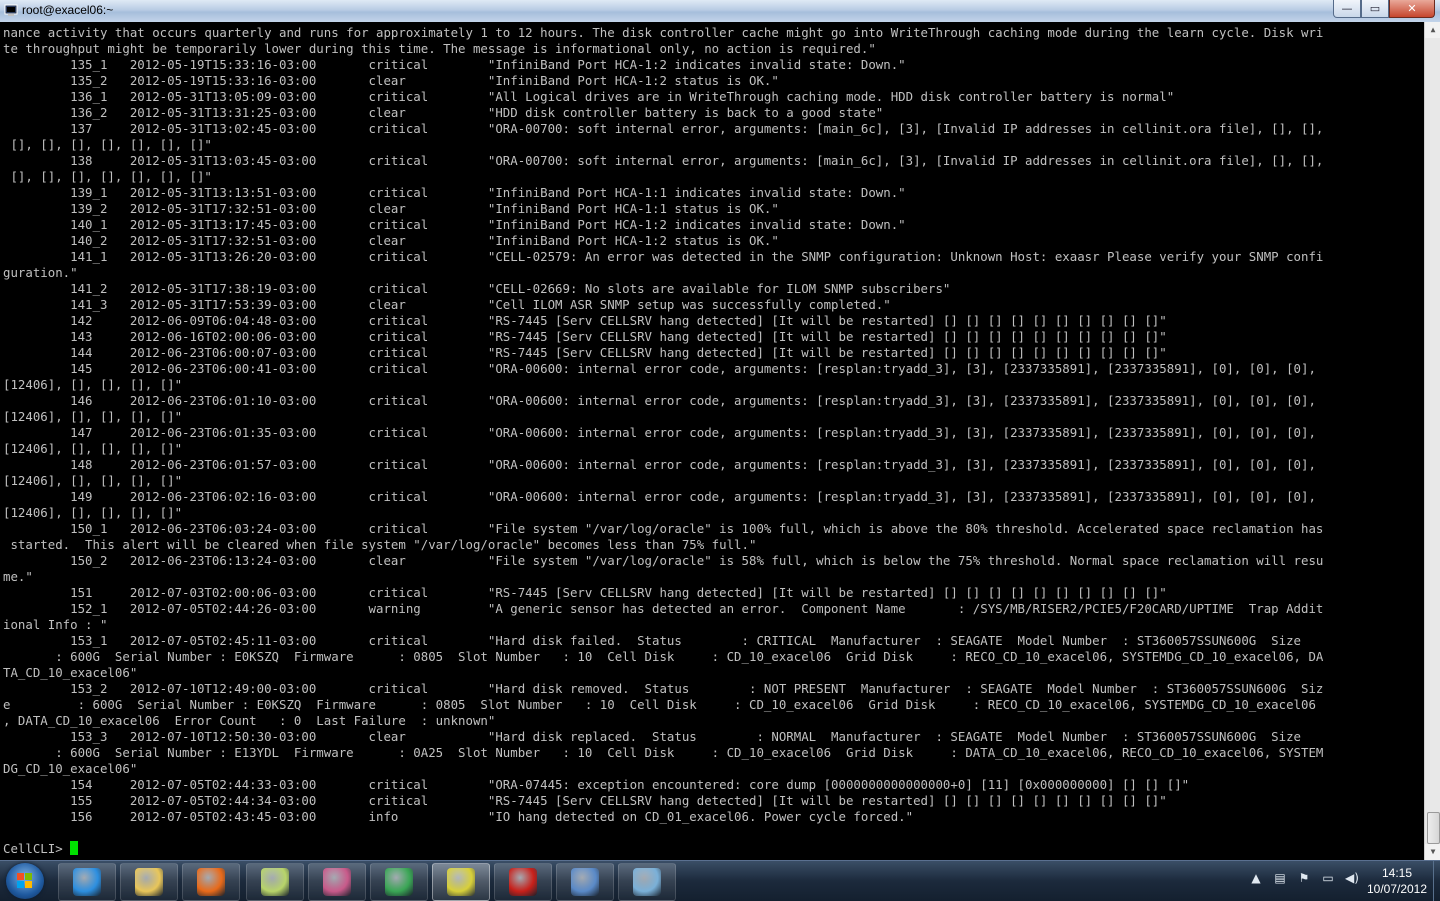  I want to click on window-titlebar: root@exacel06:~ — ▭ ✕, so click(720, 11).